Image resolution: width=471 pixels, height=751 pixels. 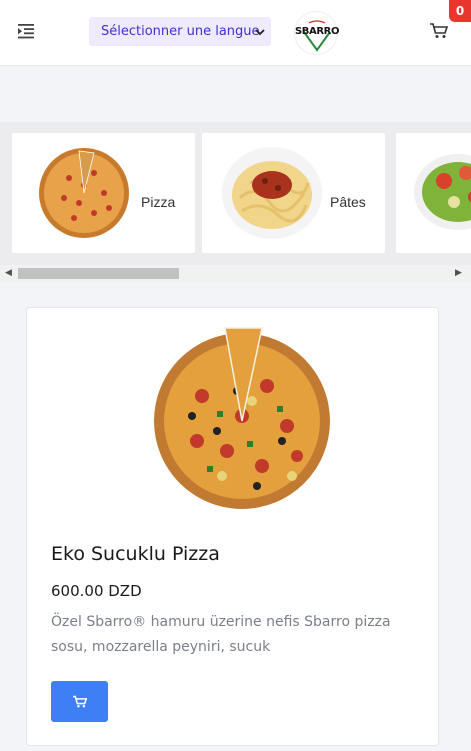 I want to click on salad-category-image, so click(x=442, y=192).